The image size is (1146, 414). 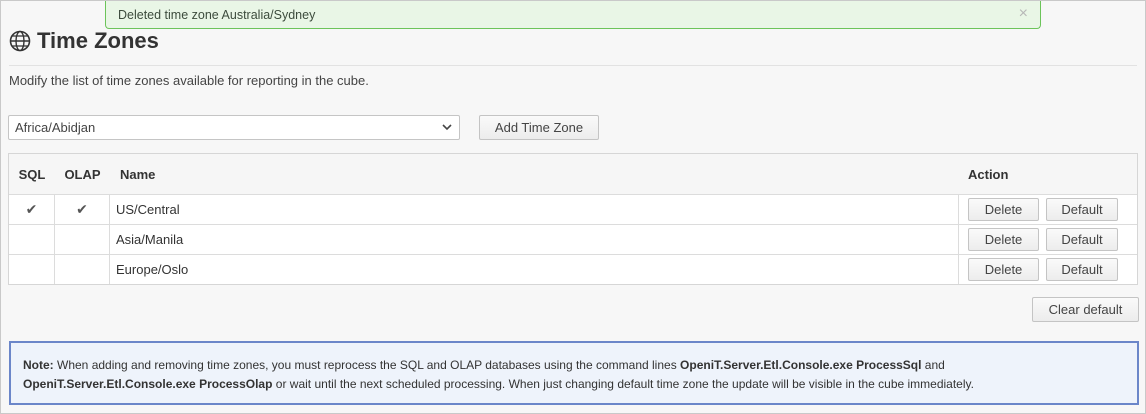 I want to click on note-command-sql: OpeniT.Server.Etl.Console.exe ProcessSql, so click(x=801, y=365).